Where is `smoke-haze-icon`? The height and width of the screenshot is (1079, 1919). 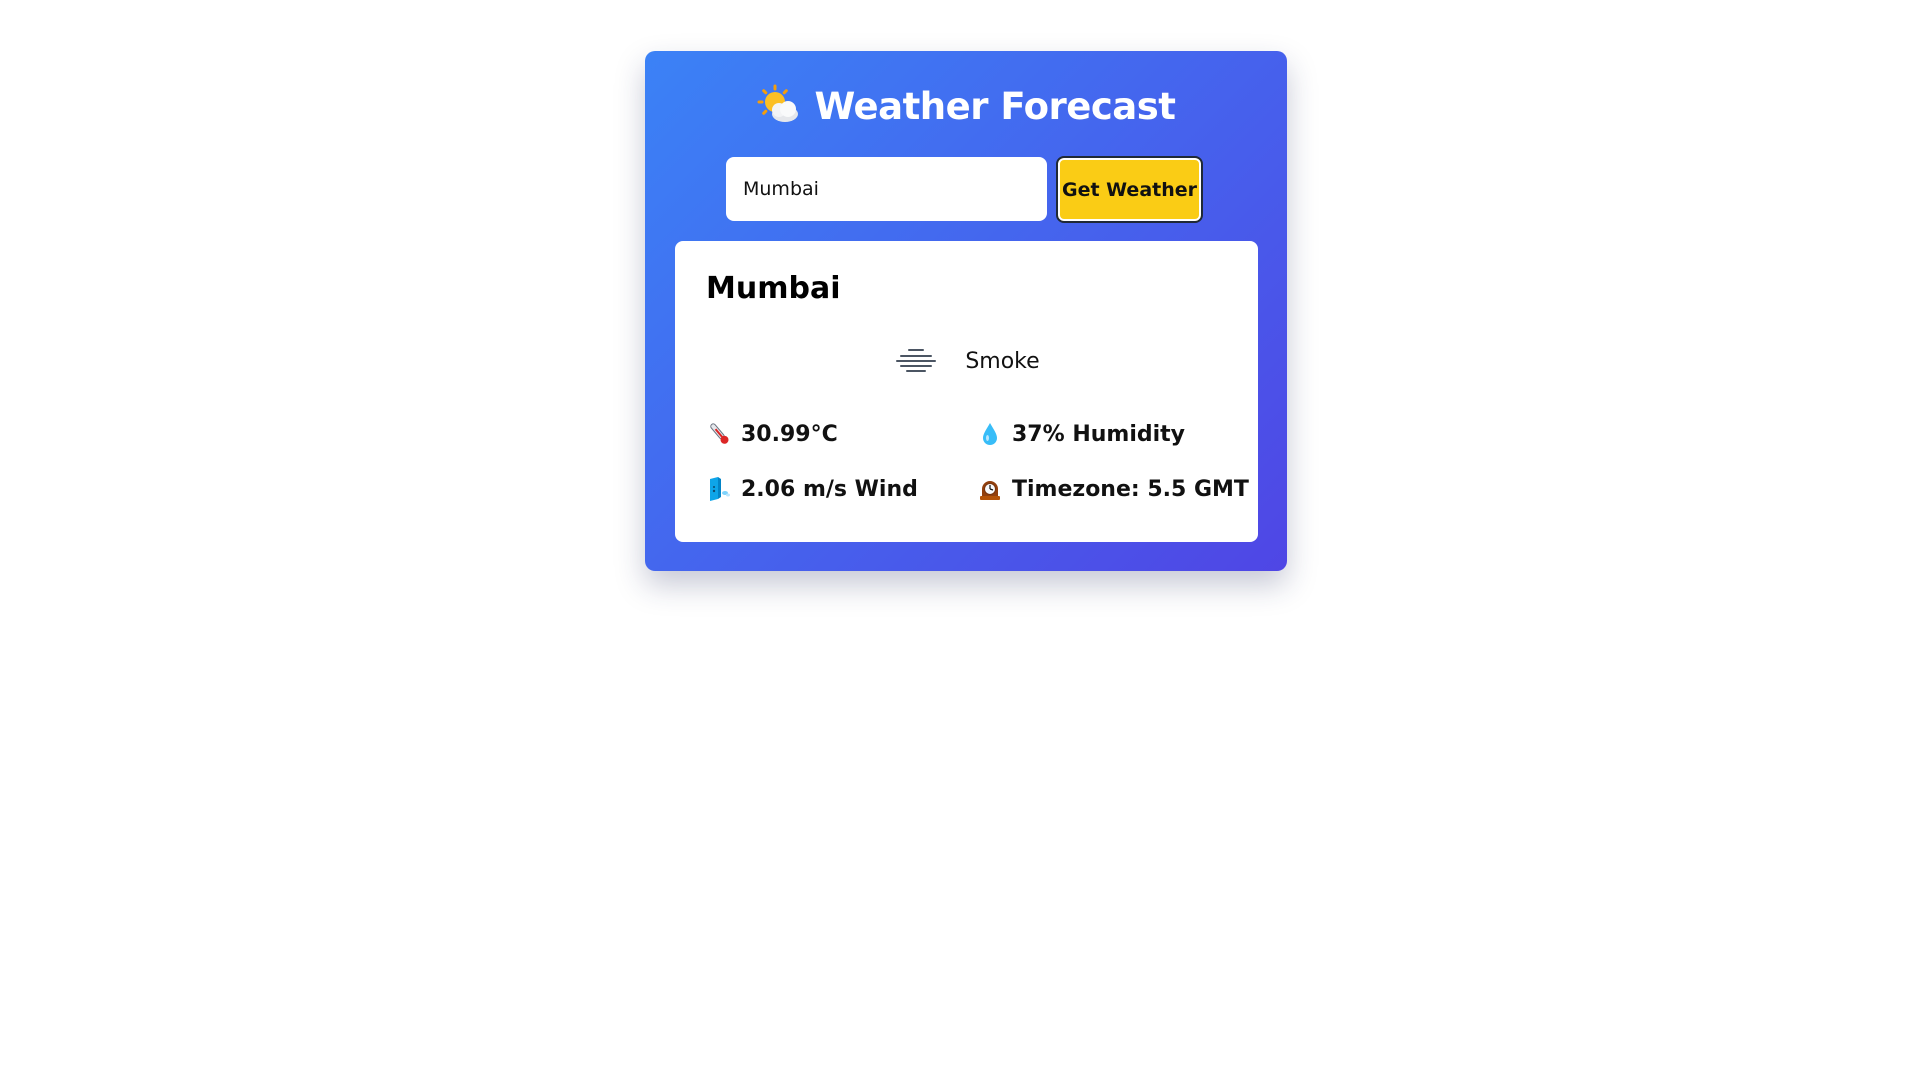 smoke-haze-icon is located at coordinates (916, 361).